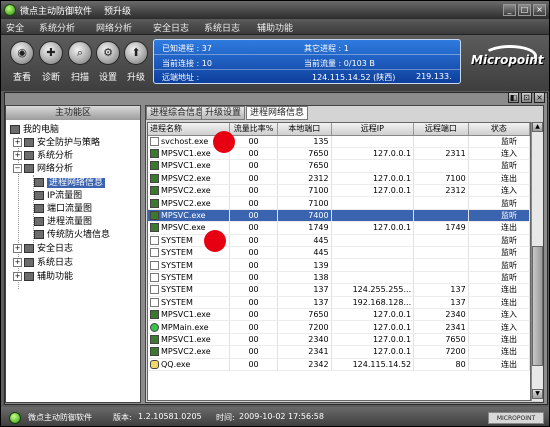 The width and height of the screenshot is (550, 427). What do you see at coordinates (539, 97) in the screenshot?
I see `close-panel-icon: ×` at bounding box center [539, 97].